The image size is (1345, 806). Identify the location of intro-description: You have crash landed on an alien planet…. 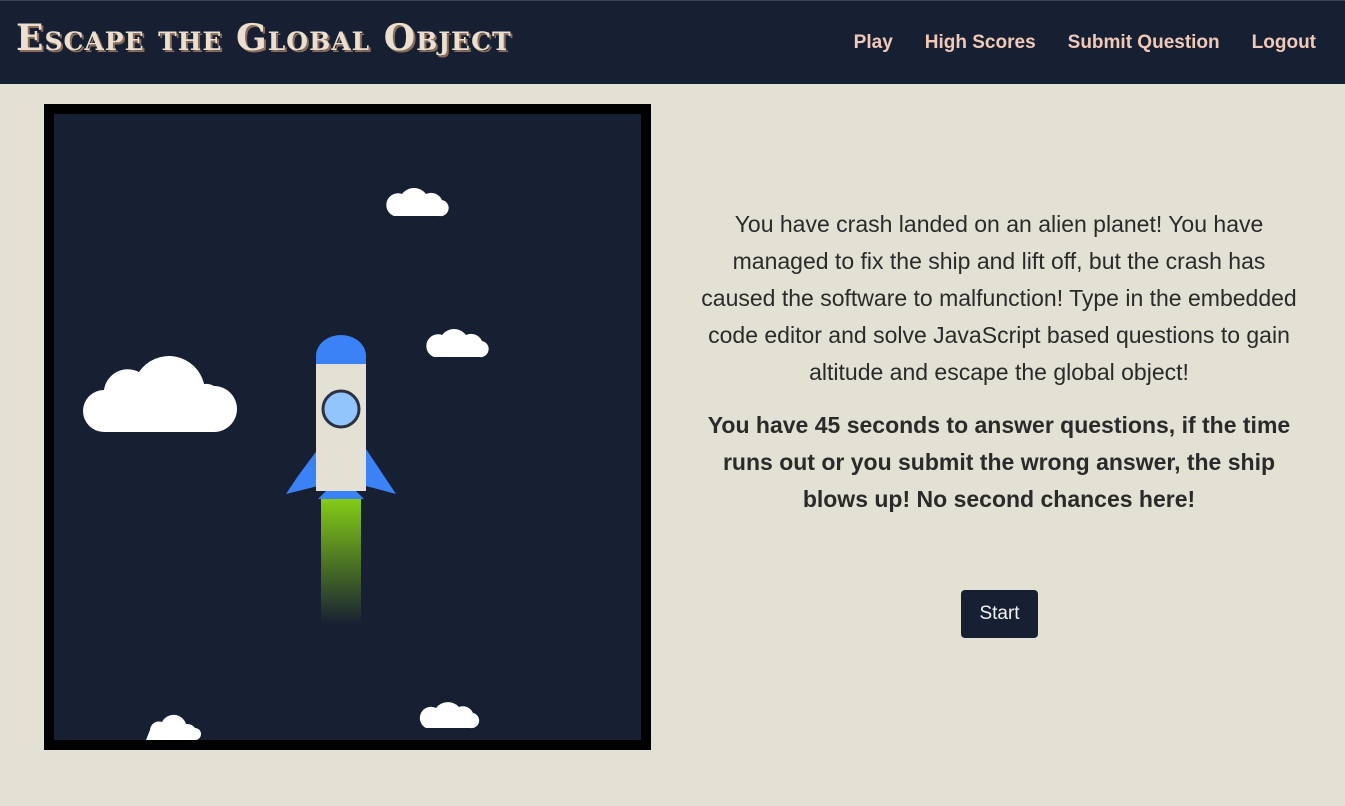
(999, 298).